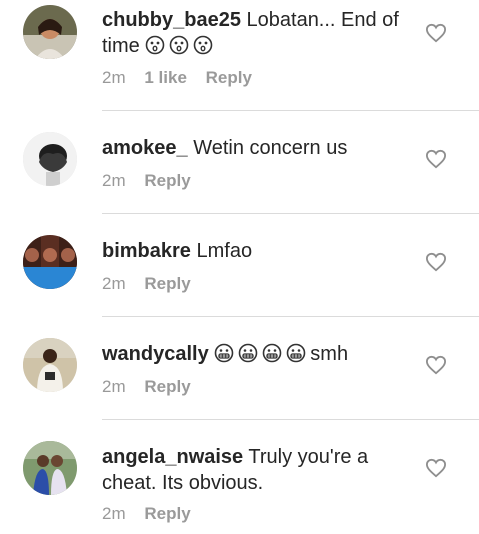  I want to click on comment-body: Lmfao, so click(224, 251).